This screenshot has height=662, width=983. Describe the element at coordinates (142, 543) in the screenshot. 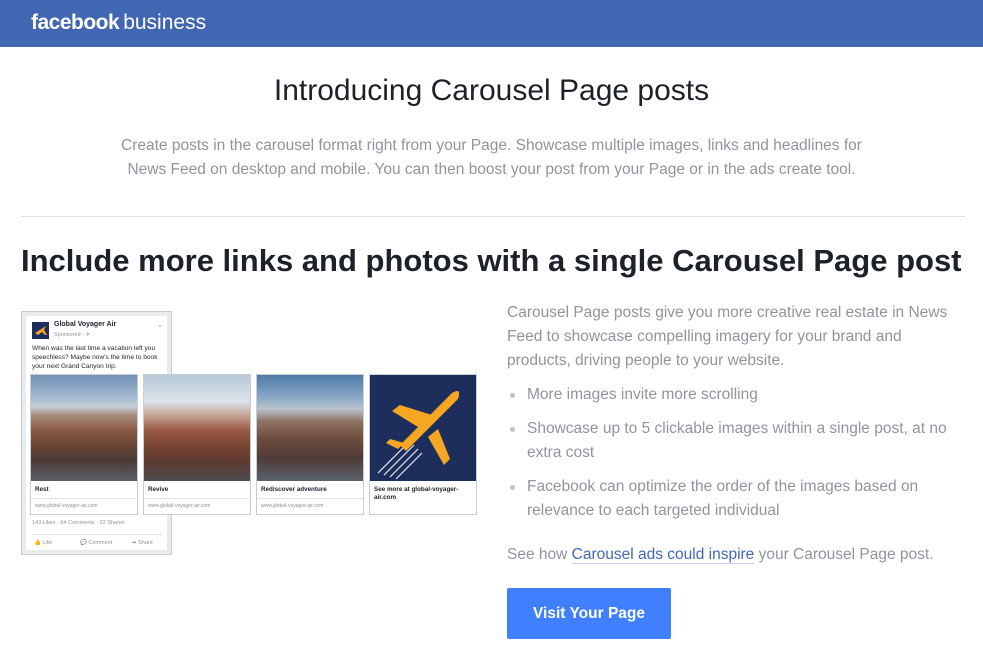

I see `share-action: ➦ Share` at that location.